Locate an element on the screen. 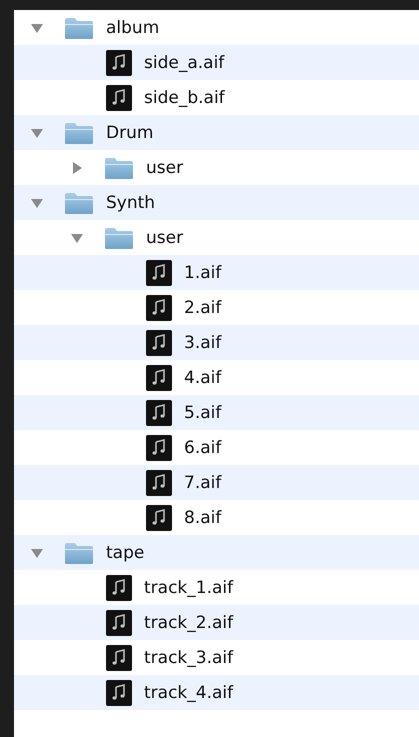 This screenshot has width=419, height=737. disclosure-triangle-icon is located at coordinates (77, 167).